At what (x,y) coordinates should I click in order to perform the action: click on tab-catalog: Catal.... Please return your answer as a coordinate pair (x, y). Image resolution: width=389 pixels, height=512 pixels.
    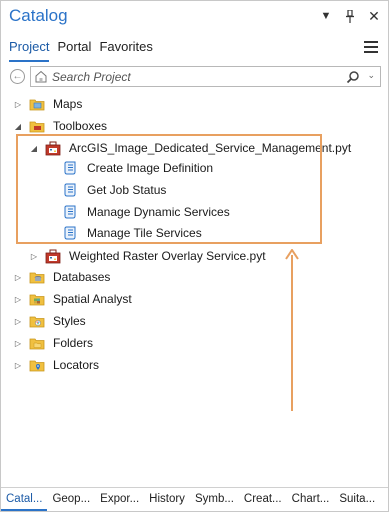
    Looking at the image, I should click on (24, 499).